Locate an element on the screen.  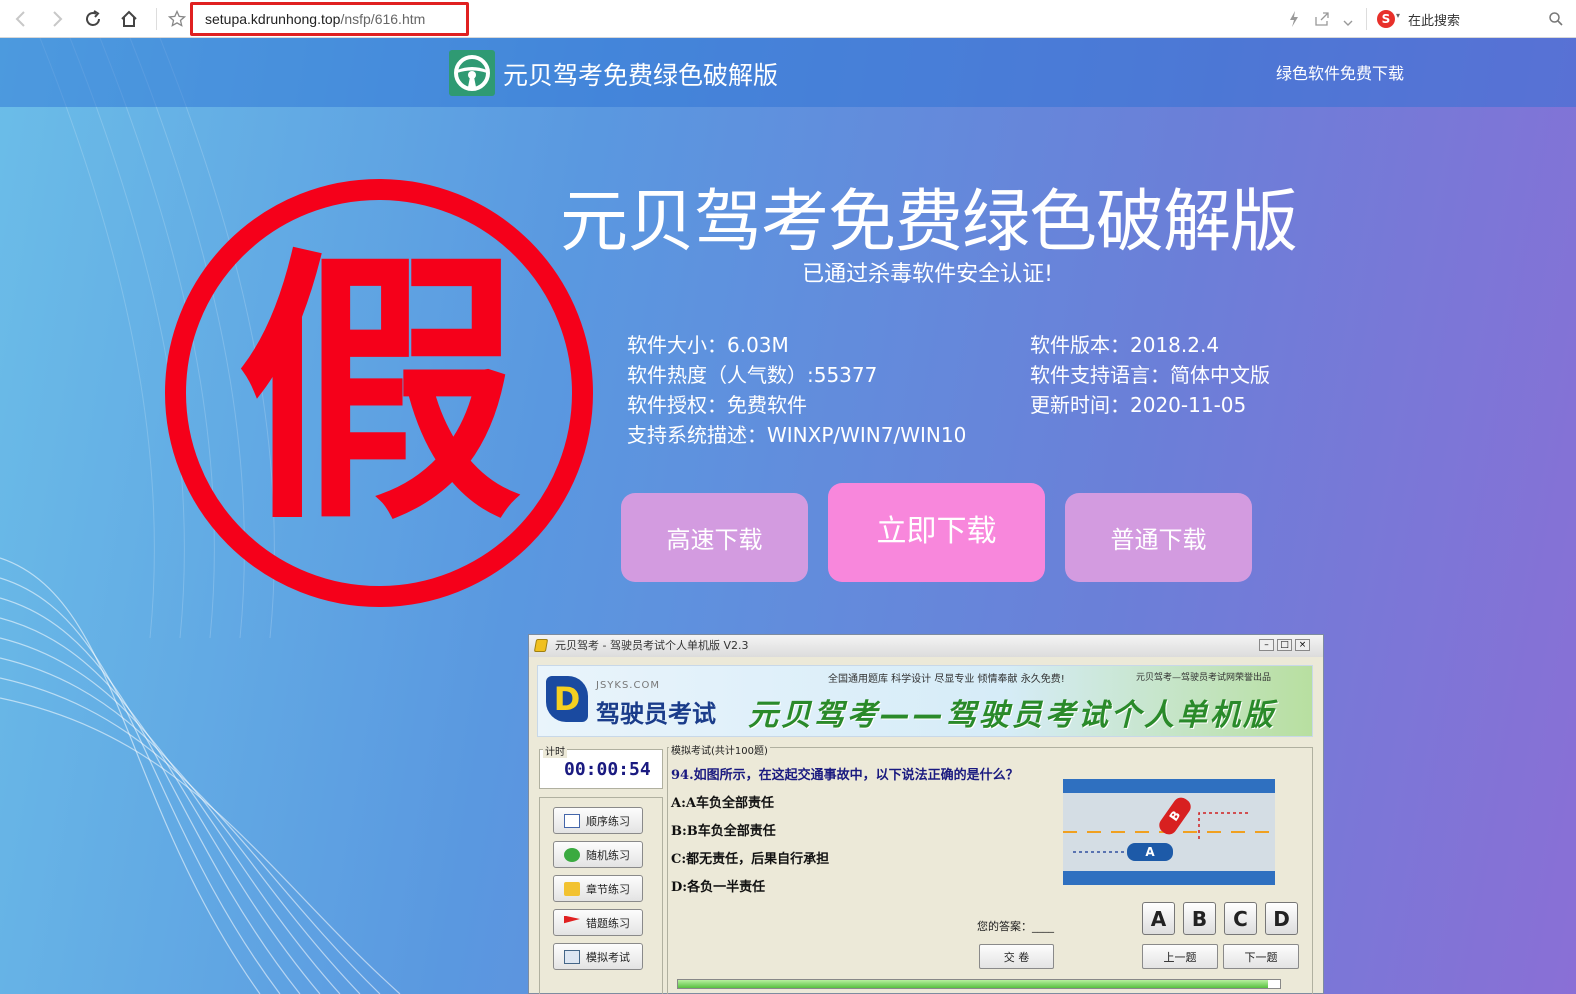
prev-question-button: 上一题 is located at coordinates (1180, 956).